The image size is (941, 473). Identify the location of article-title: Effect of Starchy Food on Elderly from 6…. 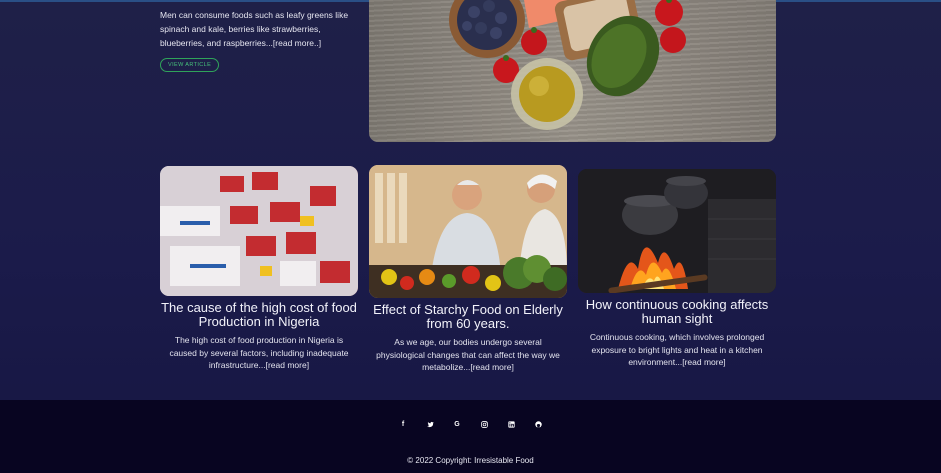
(468, 317).